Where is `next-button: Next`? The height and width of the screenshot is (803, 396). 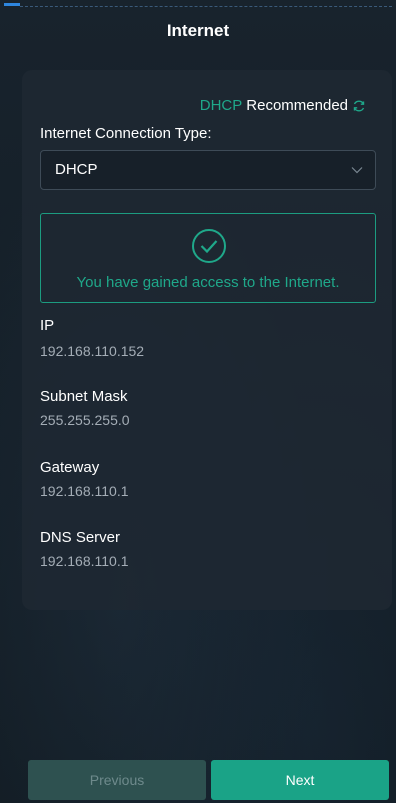
next-button: Next is located at coordinates (300, 780).